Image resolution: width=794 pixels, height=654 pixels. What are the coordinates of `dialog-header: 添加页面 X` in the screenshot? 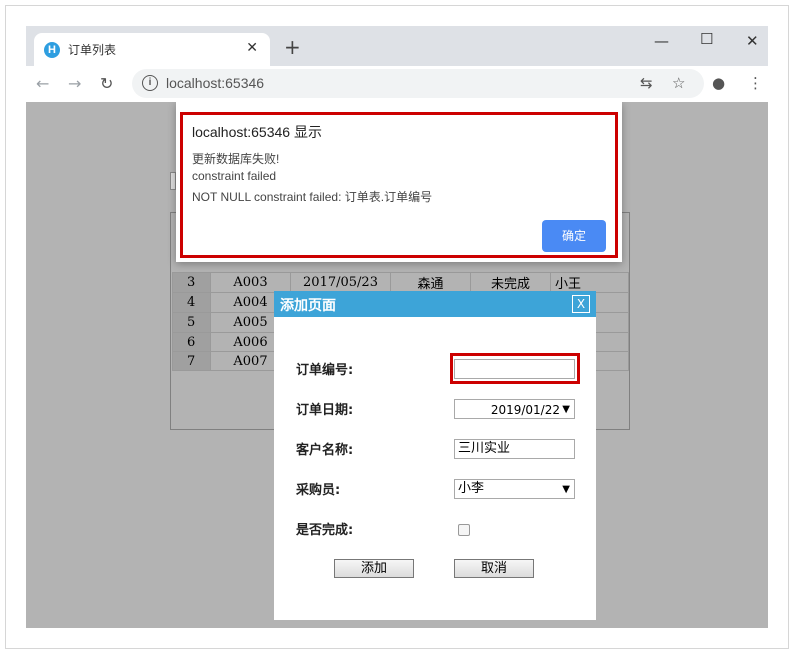 It's located at (435, 304).